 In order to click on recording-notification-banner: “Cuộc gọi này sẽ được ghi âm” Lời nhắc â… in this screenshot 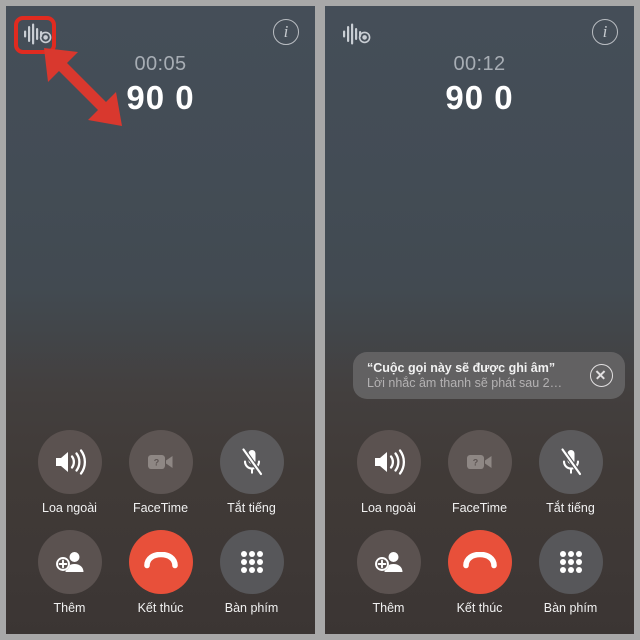, I will do `click(489, 375)`.